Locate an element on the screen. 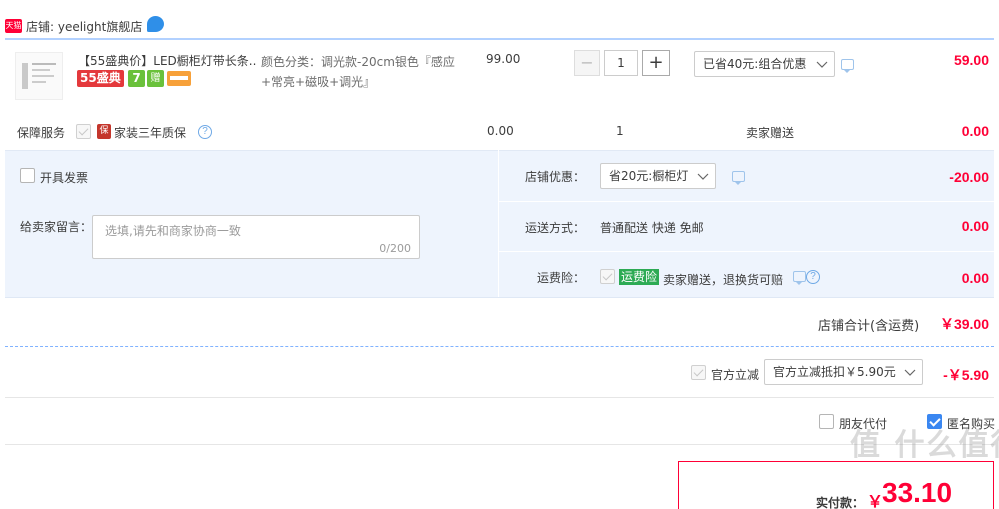 This screenshot has width=999, height=509. item-total: 59.00 is located at coordinates (971, 60).